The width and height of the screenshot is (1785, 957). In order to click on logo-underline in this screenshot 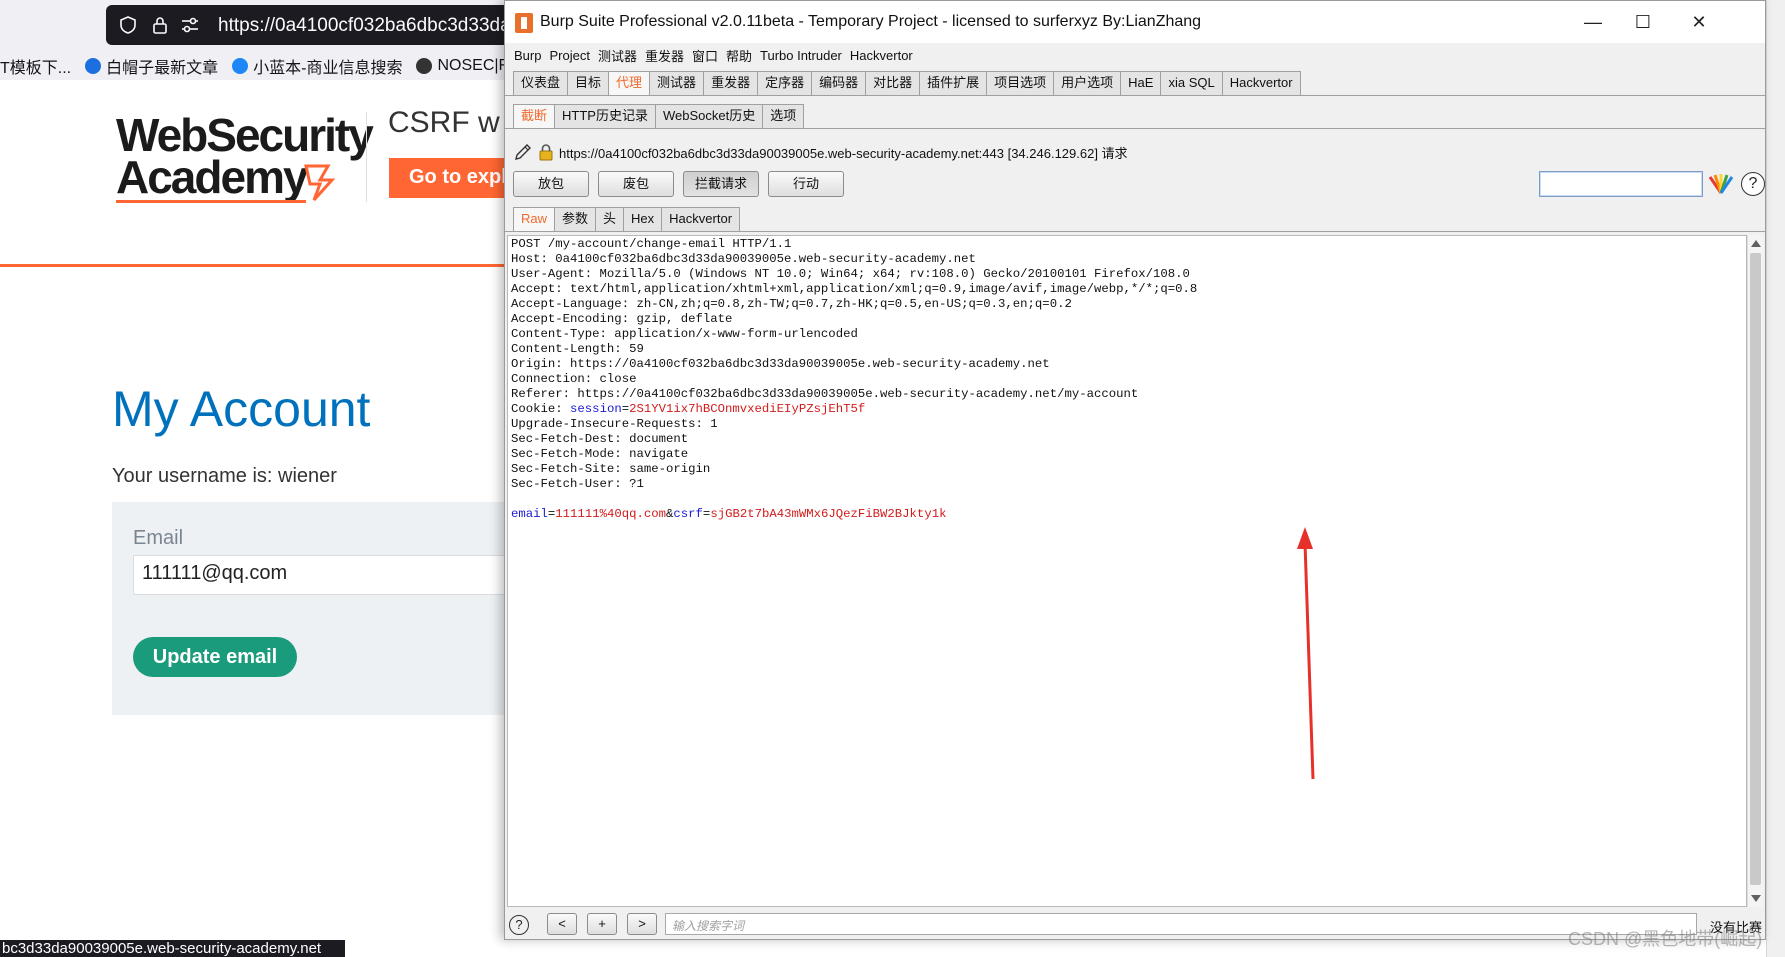, I will do `click(211, 201)`.